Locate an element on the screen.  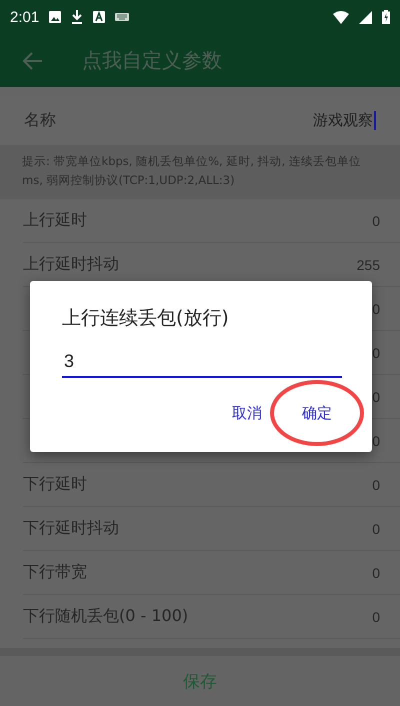
dialog-button: 取消 is located at coordinates (247, 413).